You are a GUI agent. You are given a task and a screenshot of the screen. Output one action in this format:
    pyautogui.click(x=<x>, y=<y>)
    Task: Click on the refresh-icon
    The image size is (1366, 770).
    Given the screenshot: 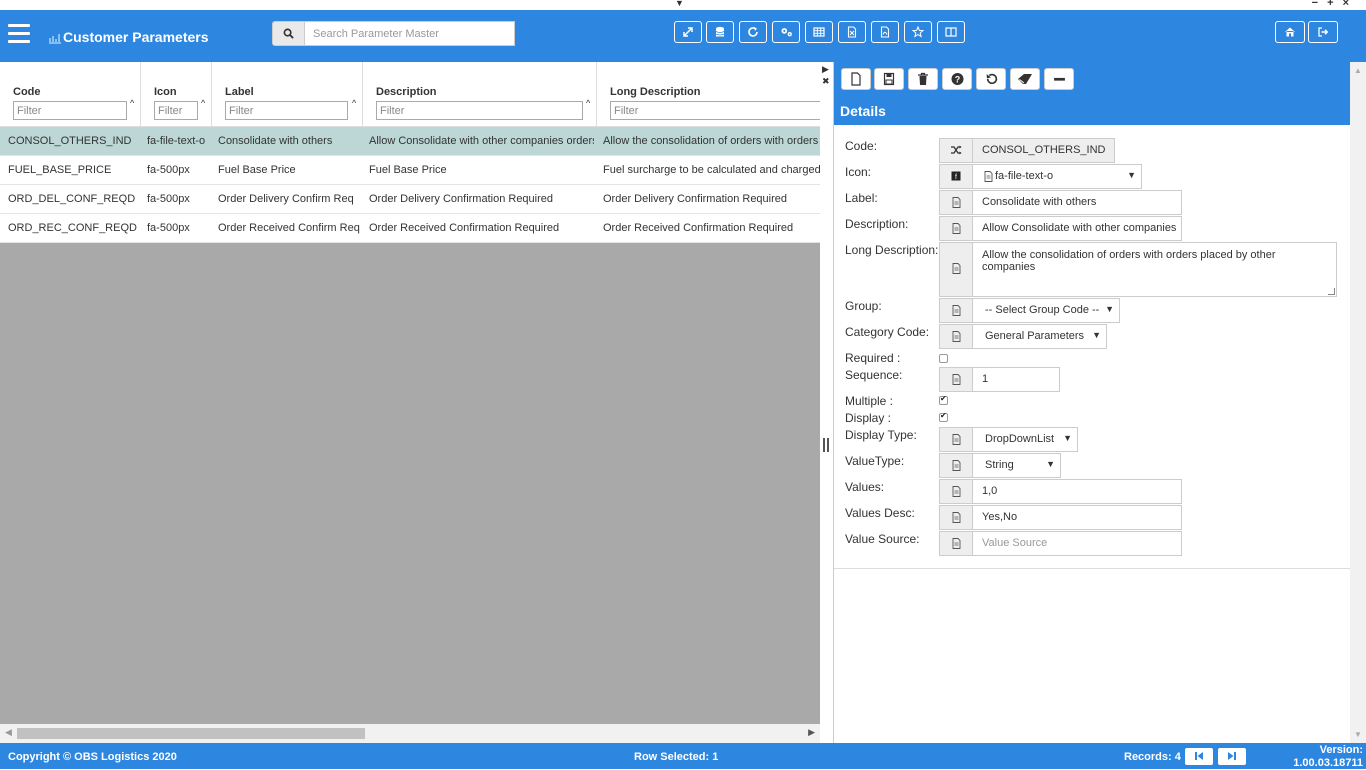 What is the action you would take?
    pyautogui.click(x=753, y=32)
    